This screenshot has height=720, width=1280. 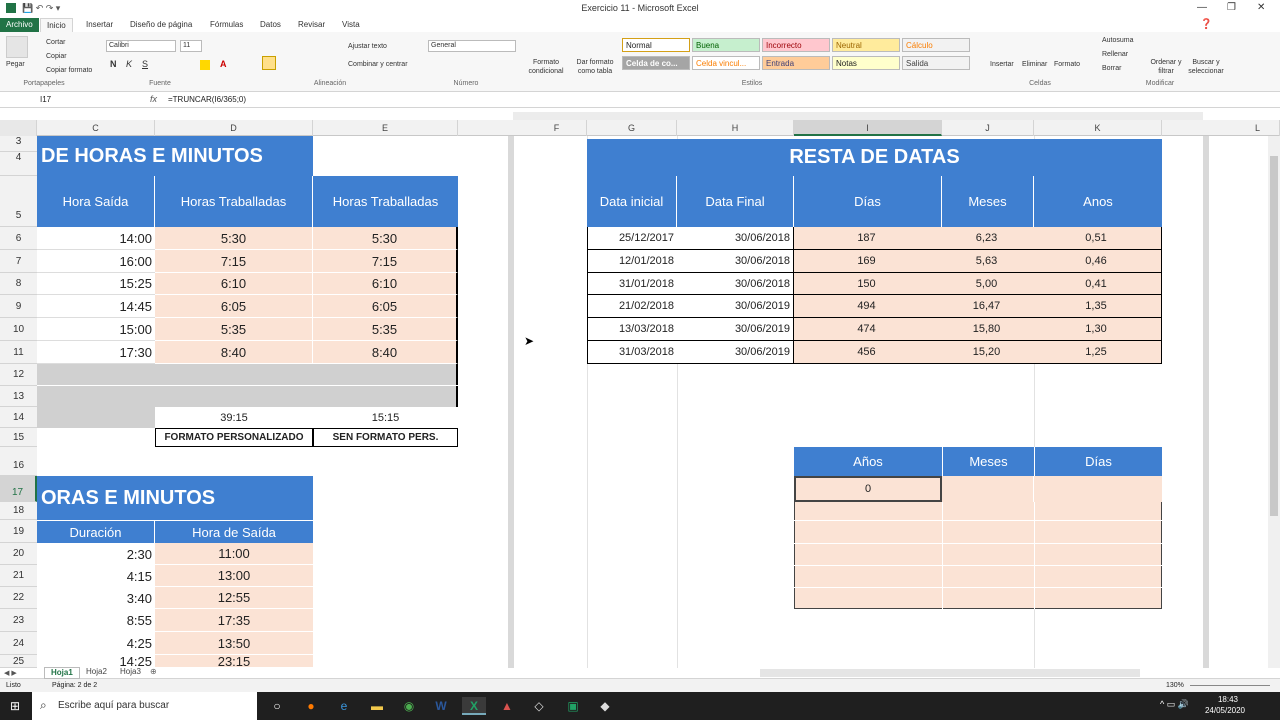 I want to click on italic-button: K, so click(x=129, y=64).